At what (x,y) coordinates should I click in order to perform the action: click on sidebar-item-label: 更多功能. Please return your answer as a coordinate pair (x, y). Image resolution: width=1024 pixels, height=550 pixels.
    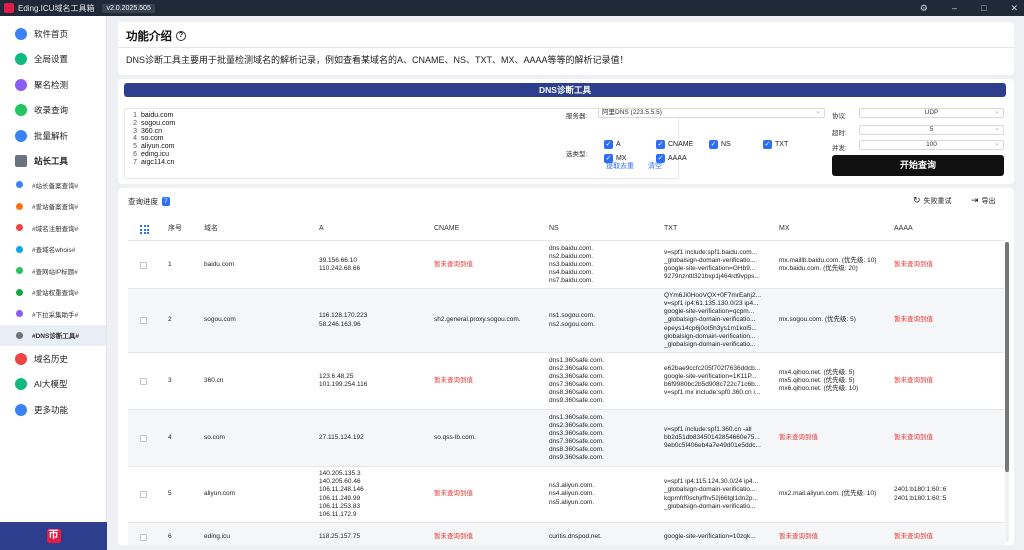
    Looking at the image, I should click on (51, 409).